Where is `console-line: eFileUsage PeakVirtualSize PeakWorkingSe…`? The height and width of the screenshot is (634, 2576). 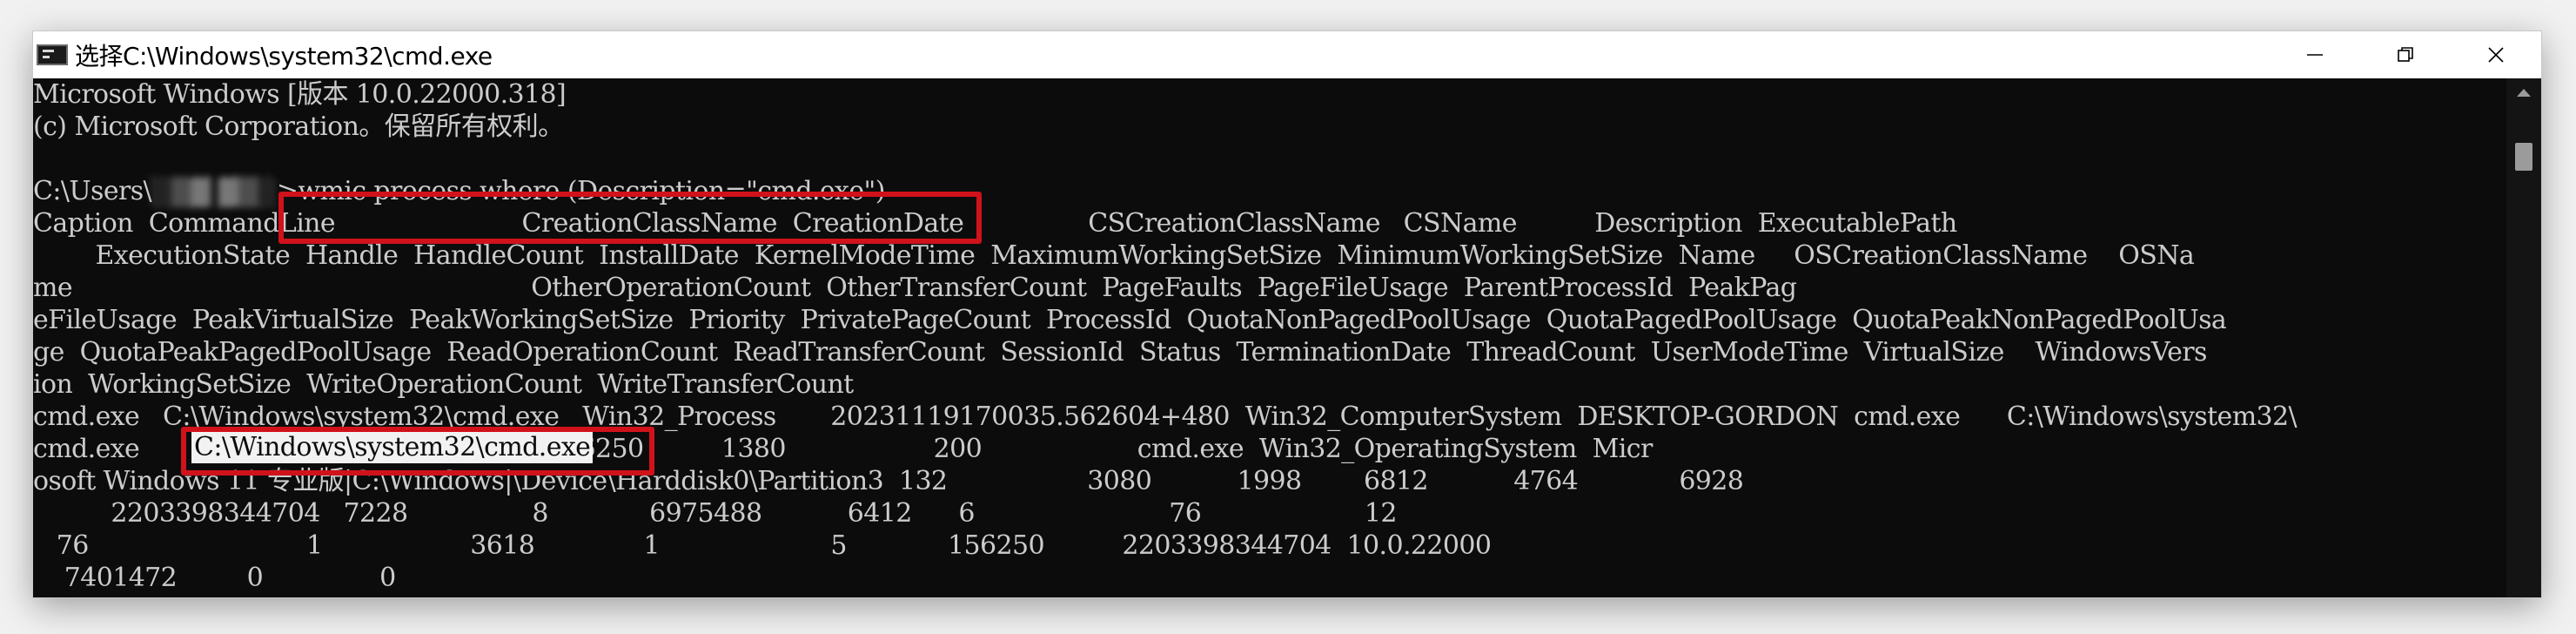
console-line: eFileUsage PeakVirtualSize PeakWorkingSe… is located at coordinates (1130, 320).